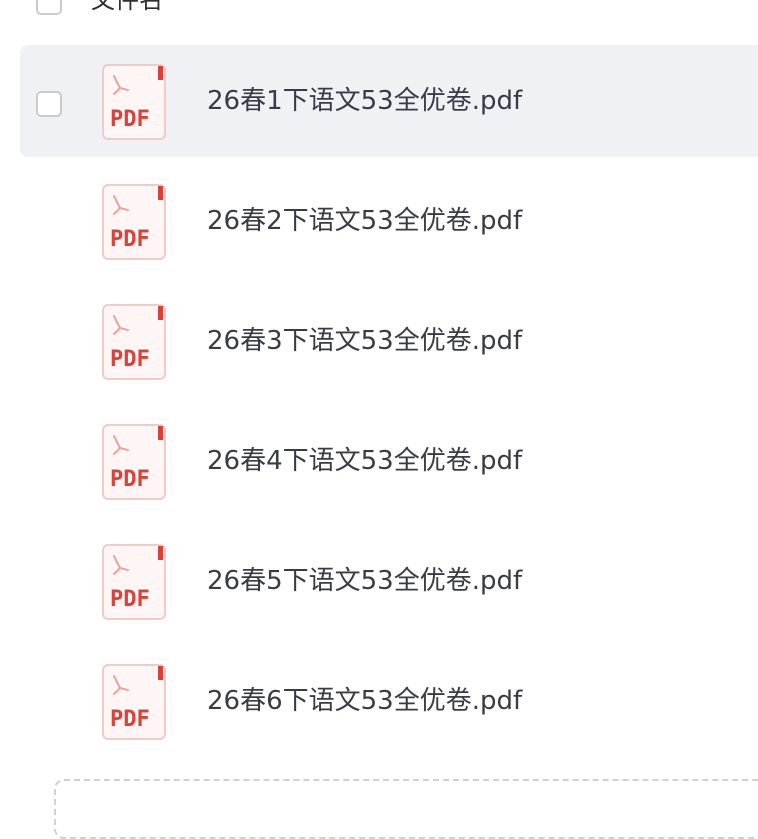  What do you see at coordinates (49, 104) in the screenshot?
I see `file-row-checkbox` at bounding box center [49, 104].